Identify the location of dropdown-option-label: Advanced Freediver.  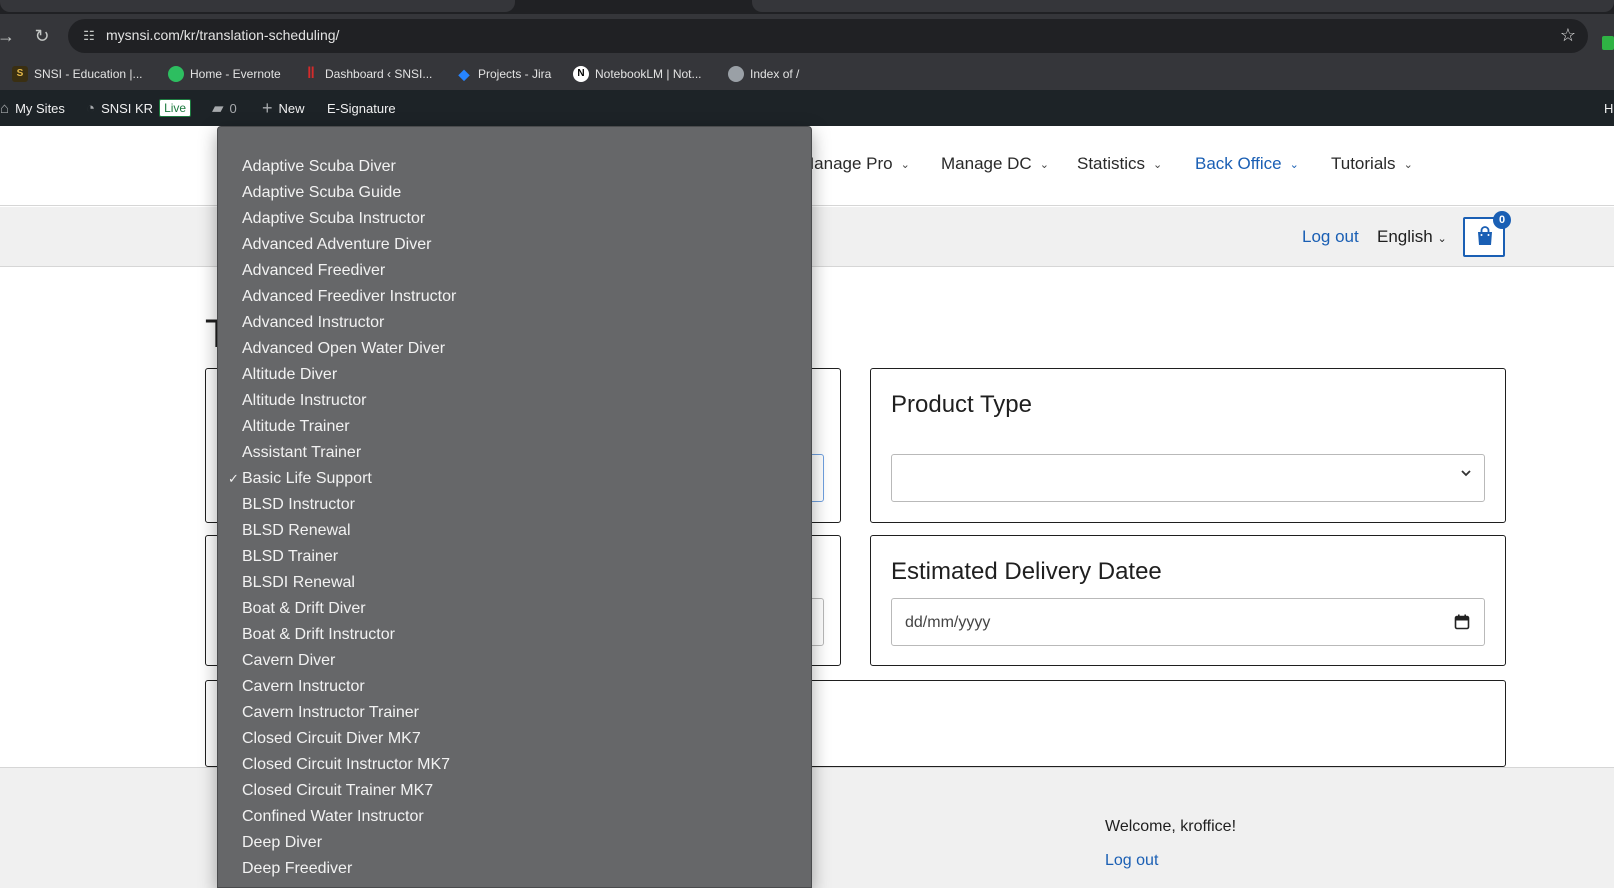
(314, 270).